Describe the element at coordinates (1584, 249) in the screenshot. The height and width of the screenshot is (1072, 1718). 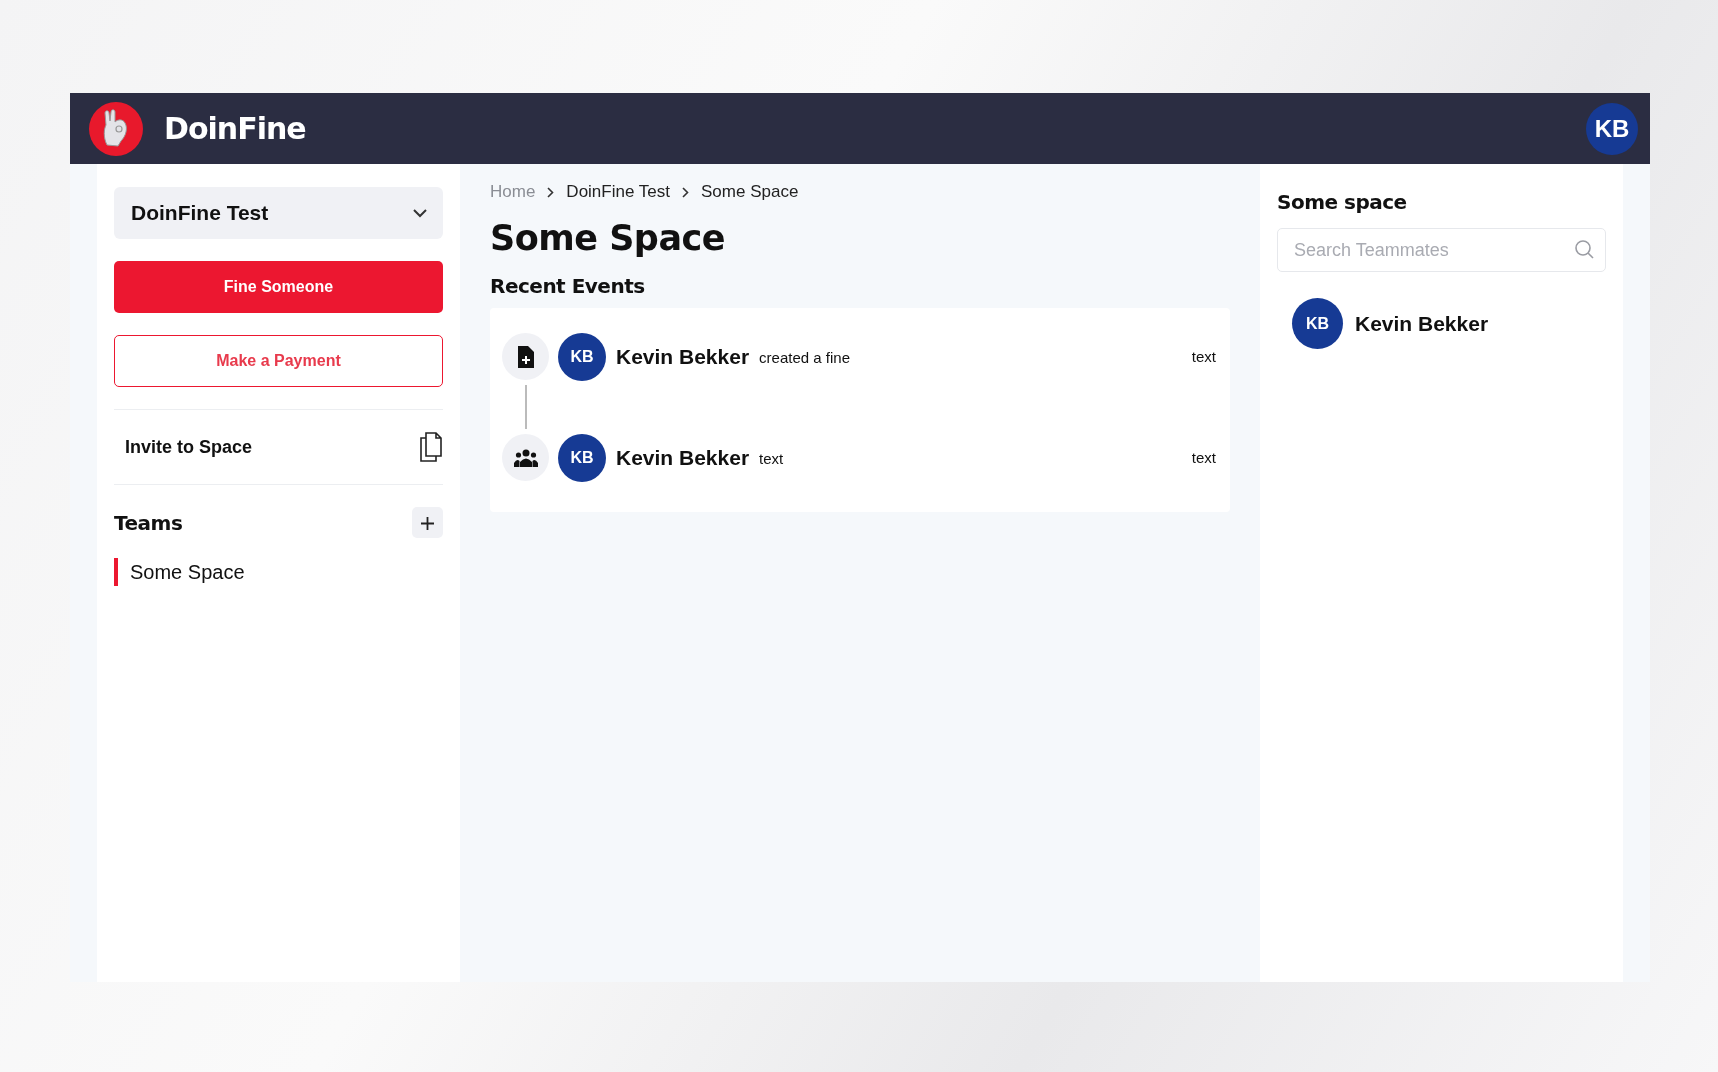
I see `search-icon` at that location.